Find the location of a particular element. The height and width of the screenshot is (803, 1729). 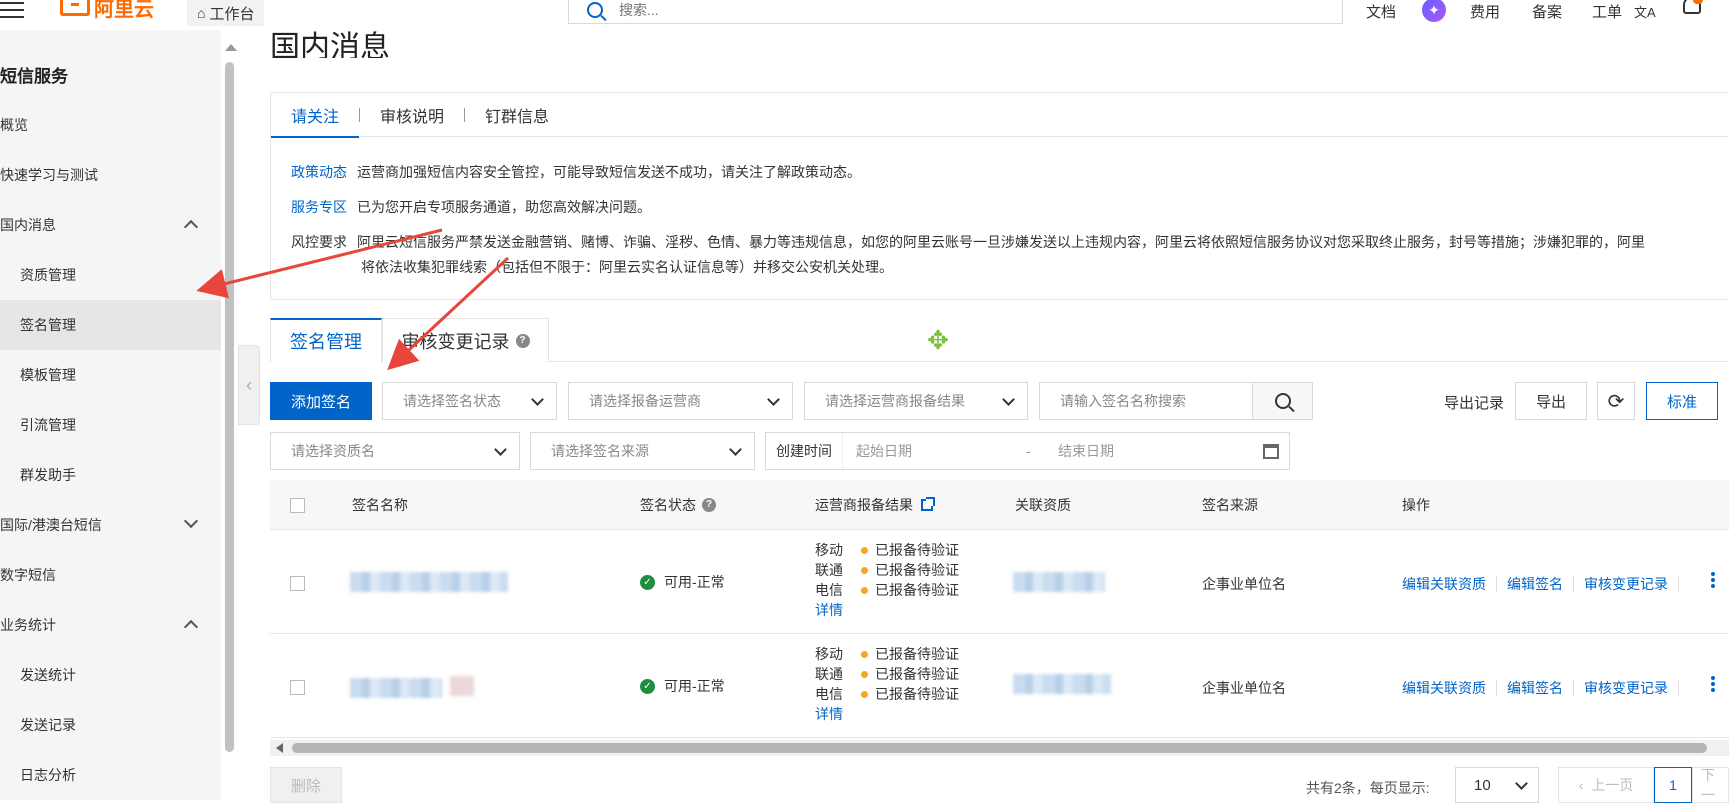

sidebar-item-send-records: 发送记录 is located at coordinates (110, 725).